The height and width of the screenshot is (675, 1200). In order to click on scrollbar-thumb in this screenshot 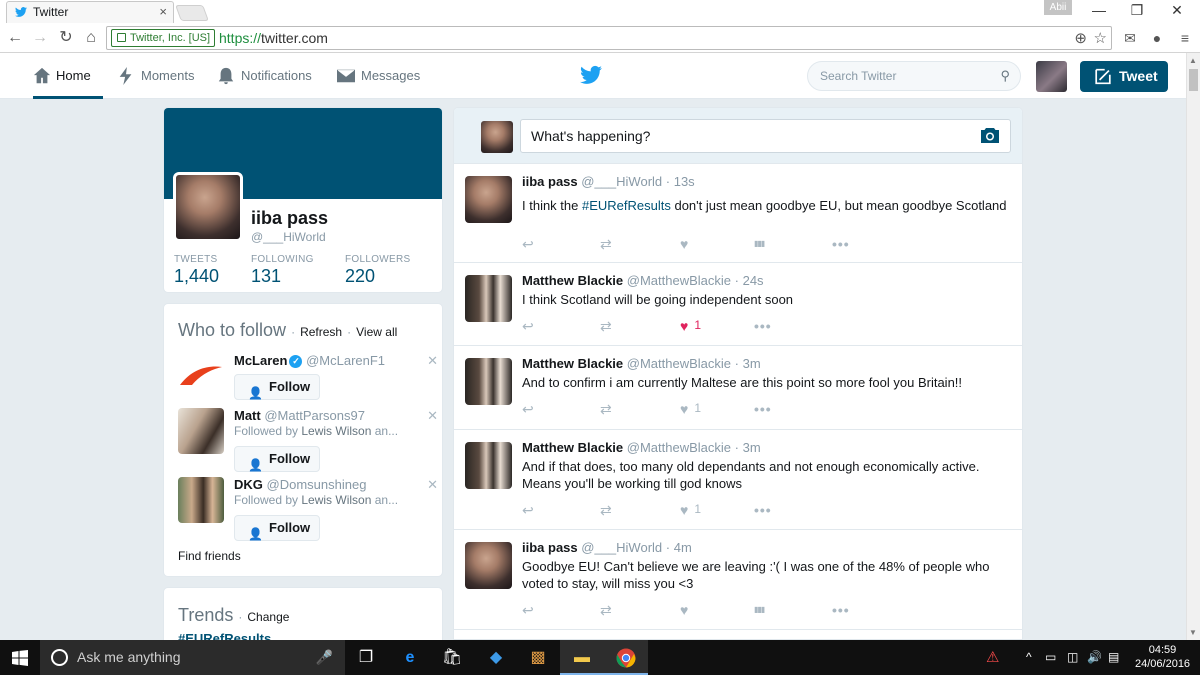, I will do `click(1193, 80)`.